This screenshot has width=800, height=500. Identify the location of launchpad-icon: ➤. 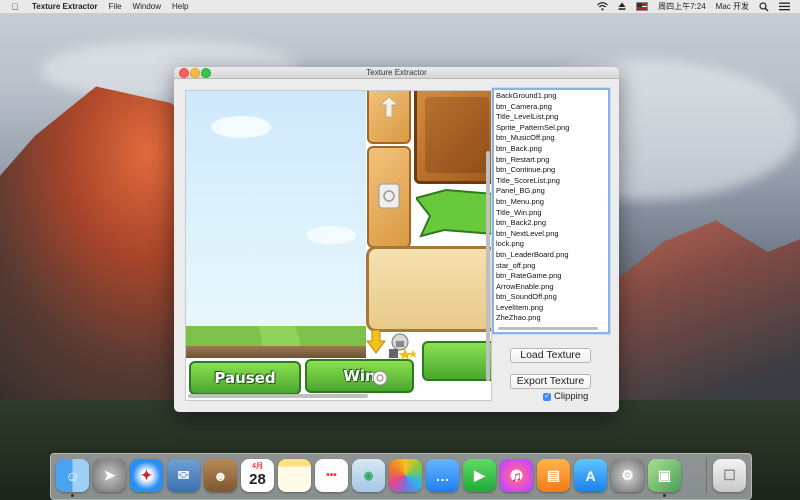
(109, 475).